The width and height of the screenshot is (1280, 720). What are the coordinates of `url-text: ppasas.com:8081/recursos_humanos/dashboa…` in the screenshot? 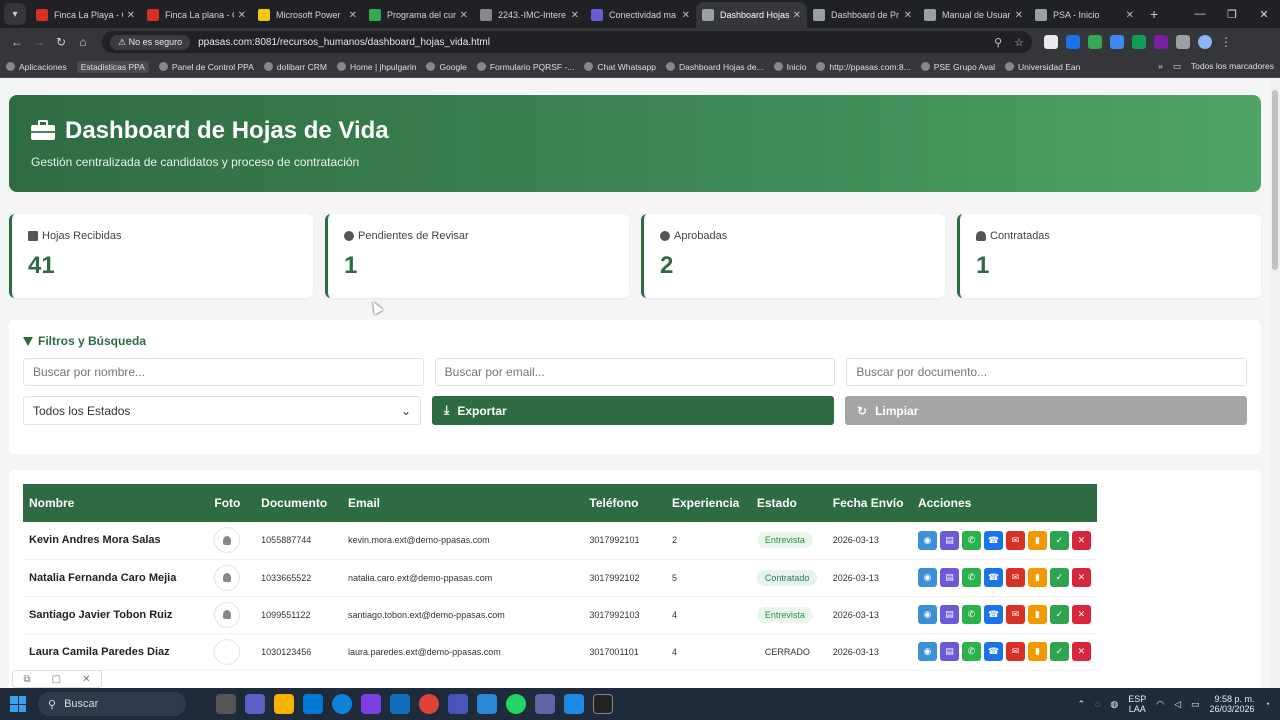 It's located at (344, 42).